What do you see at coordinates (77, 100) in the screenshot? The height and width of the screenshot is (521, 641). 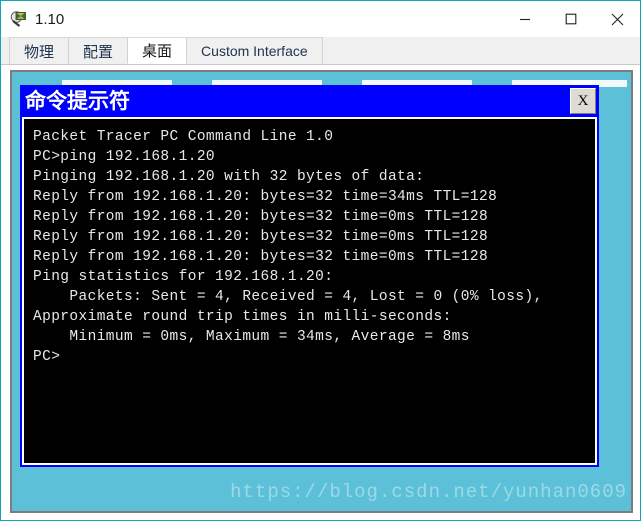 I see `command-prompt-title: 命令提示符` at bounding box center [77, 100].